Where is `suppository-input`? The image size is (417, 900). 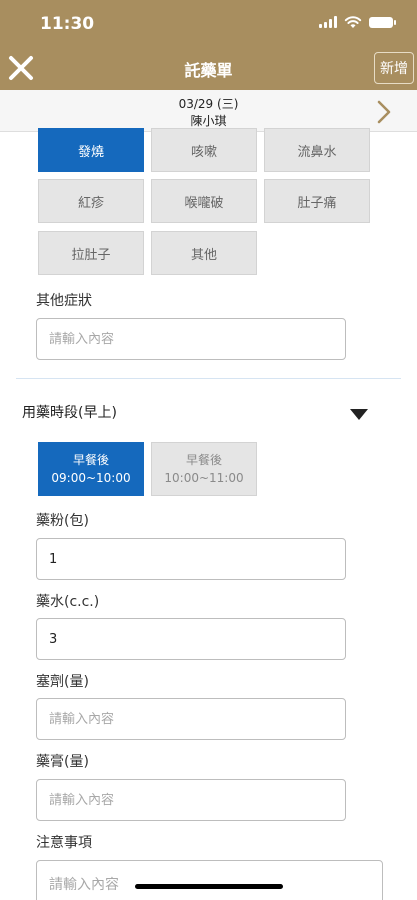 suppository-input is located at coordinates (191, 719).